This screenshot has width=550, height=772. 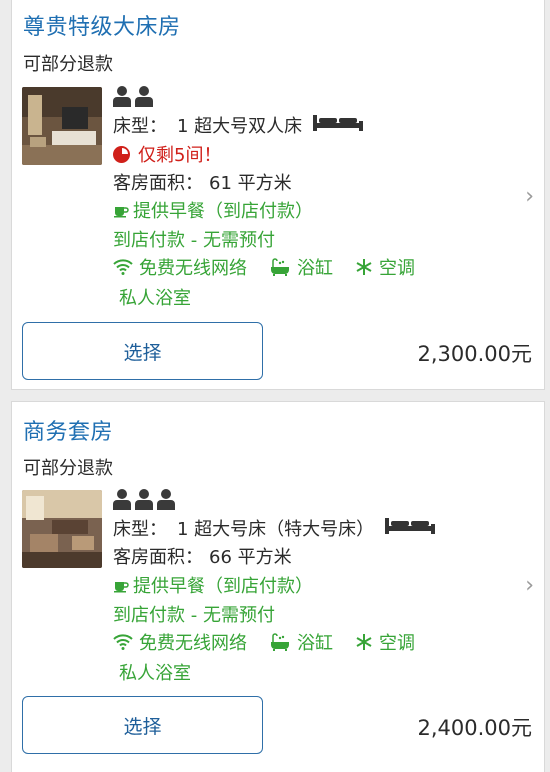 I want to click on room-area: 客房面积： 61 平方米, so click(x=202, y=182).